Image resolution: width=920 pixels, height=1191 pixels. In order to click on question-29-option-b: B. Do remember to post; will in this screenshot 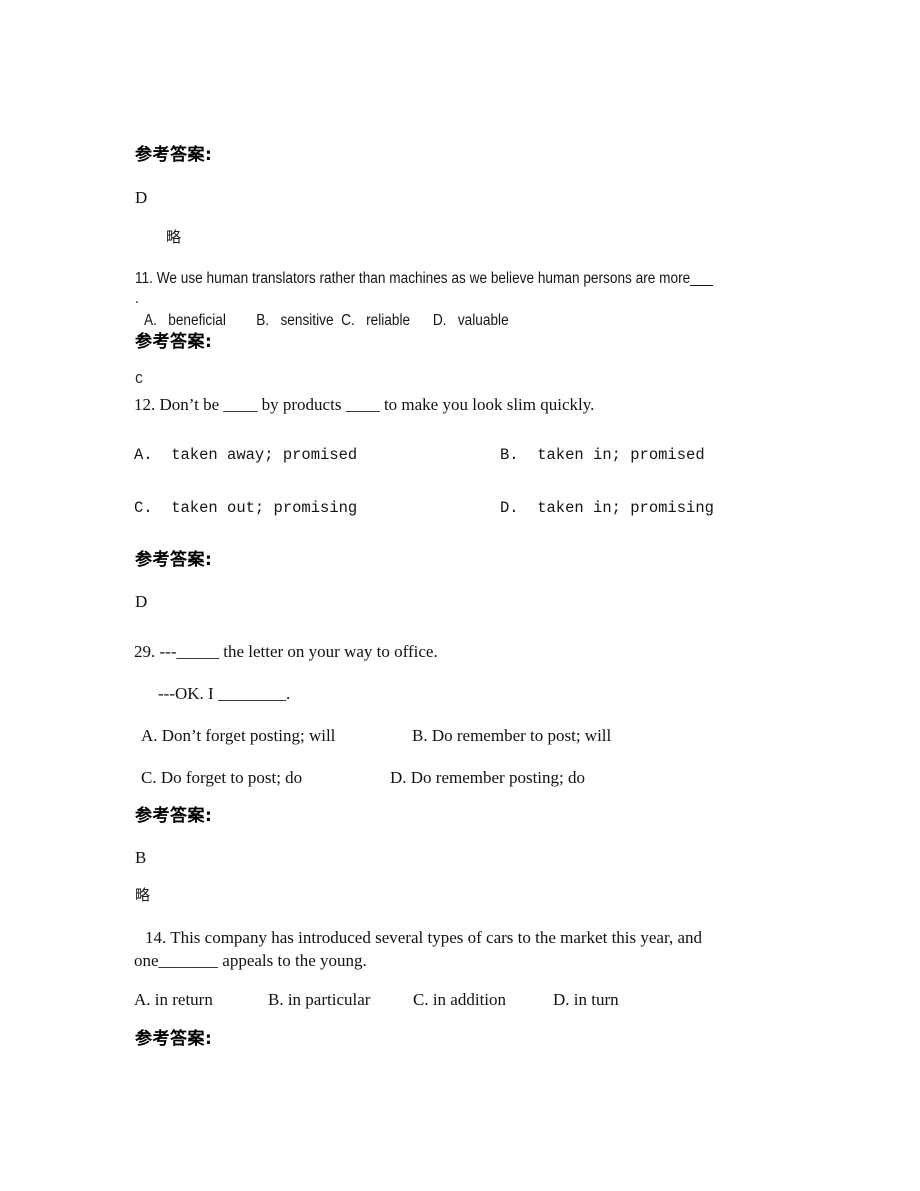, I will do `click(512, 735)`.